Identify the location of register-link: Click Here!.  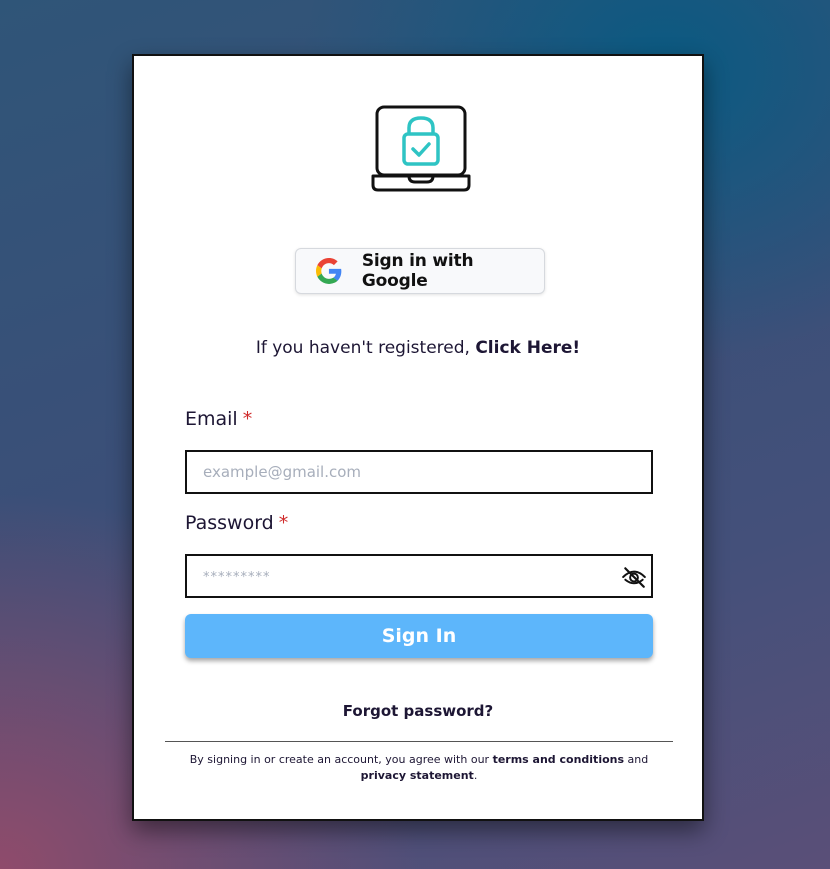
(527, 348).